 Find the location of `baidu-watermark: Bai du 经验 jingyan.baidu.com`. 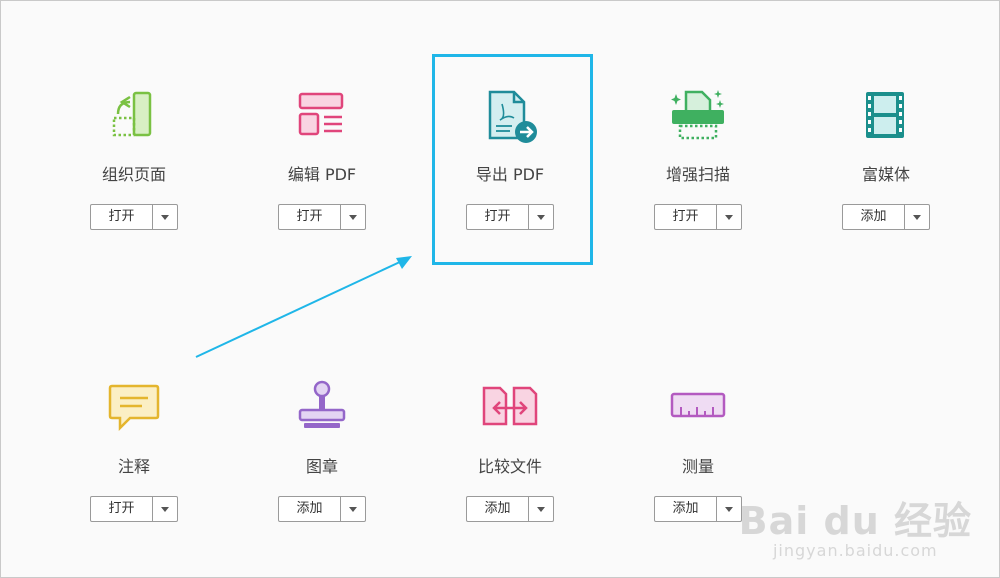

baidu-watermark: Bai du 经验 jingyan.baidu.com is located at coordinates (855, 530).